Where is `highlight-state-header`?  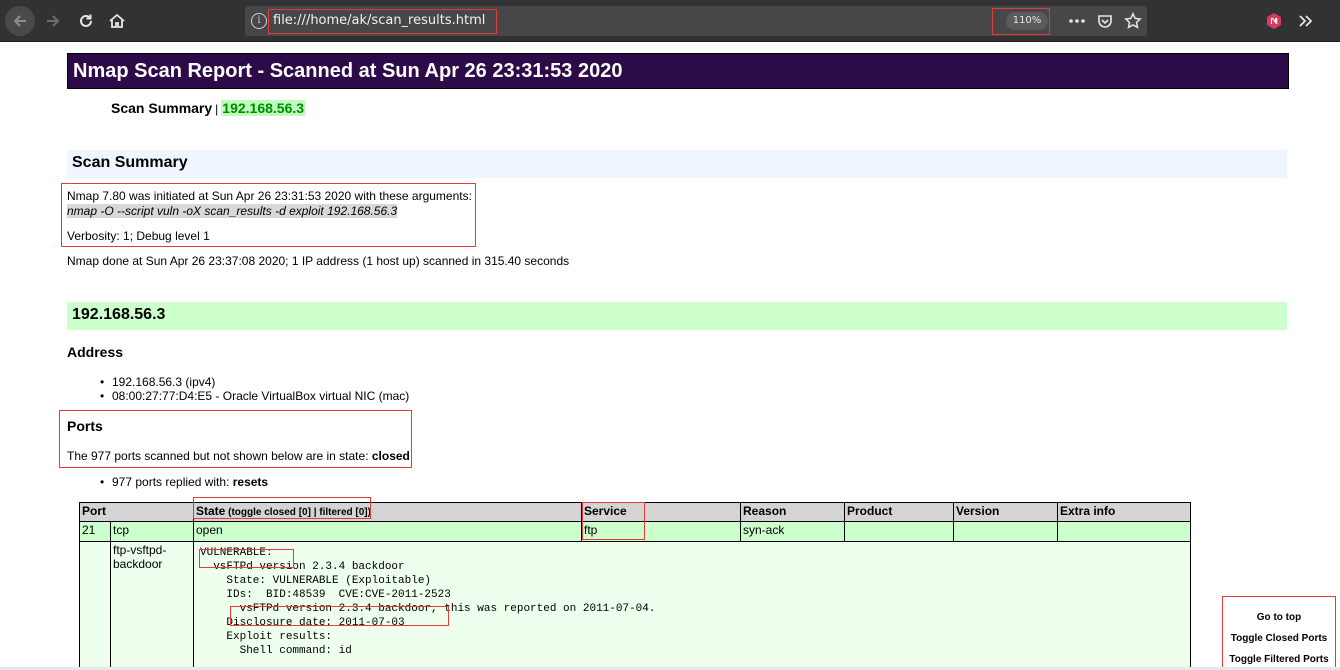
highlight-state-header is located at coordinates (282, 508).